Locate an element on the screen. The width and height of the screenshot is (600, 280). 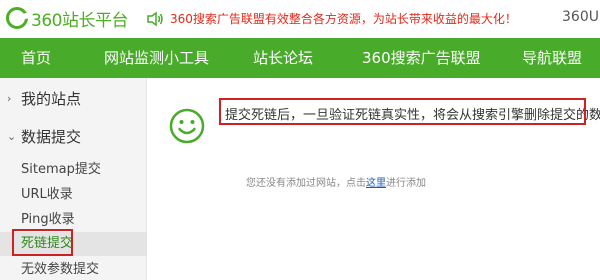
add-site-link: 这里 is located at coordinates (376, 183).